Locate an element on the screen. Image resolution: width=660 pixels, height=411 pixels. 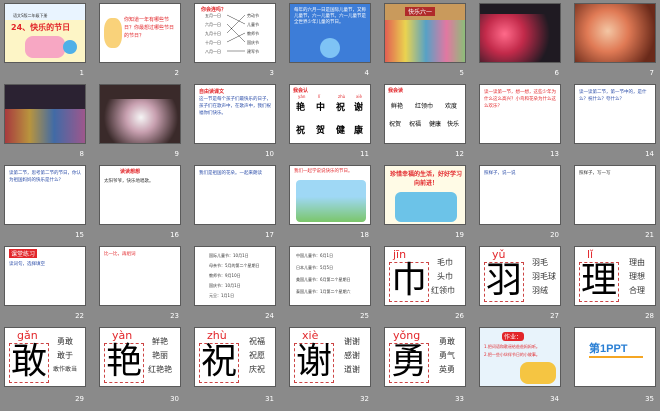
slide-thumbnail-17: 我们是祖国的花朵。一起来朗读 is located at coordinates (235, 195).